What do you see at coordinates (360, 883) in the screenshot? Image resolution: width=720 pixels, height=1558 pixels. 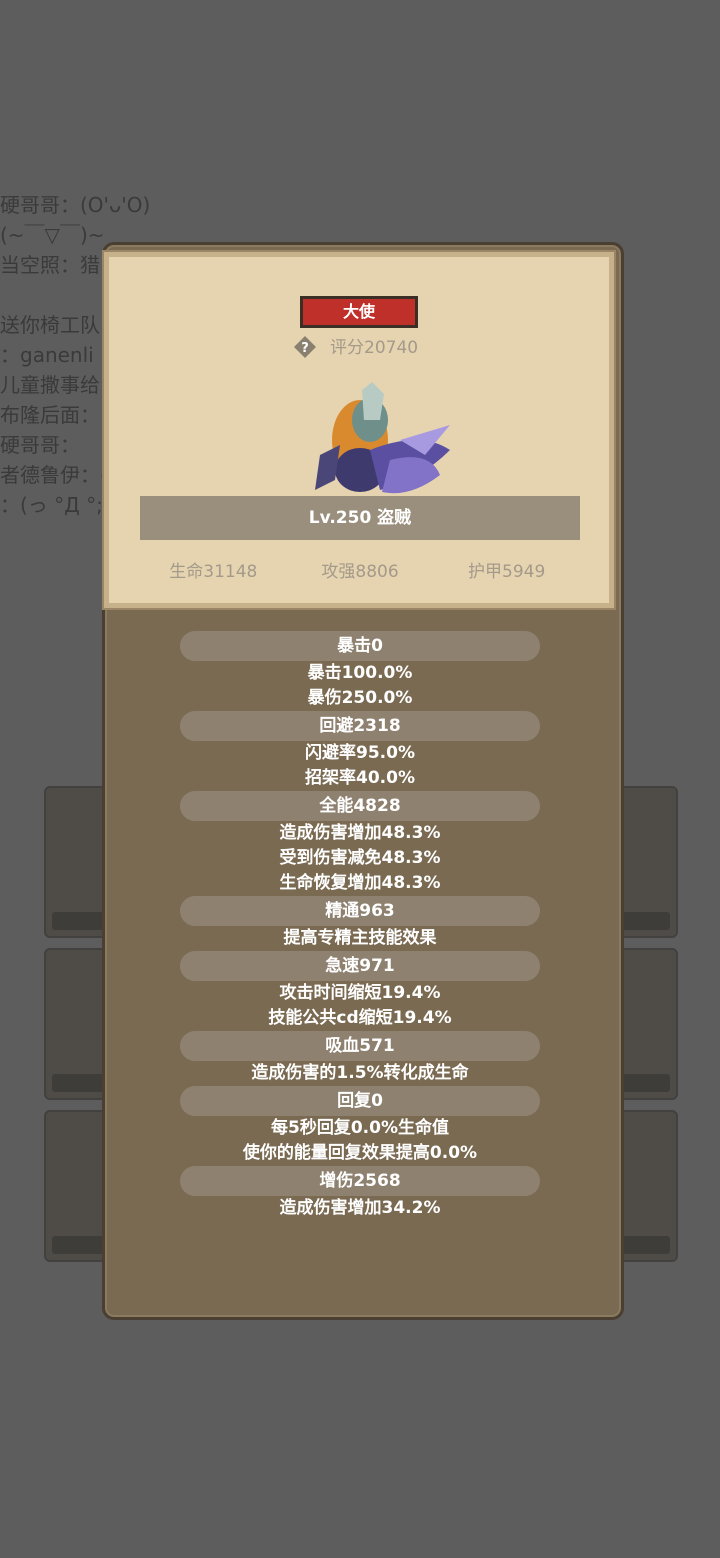 I see `stat-line: 生命恢复增加48.3%` at bounding box center [360, 883].